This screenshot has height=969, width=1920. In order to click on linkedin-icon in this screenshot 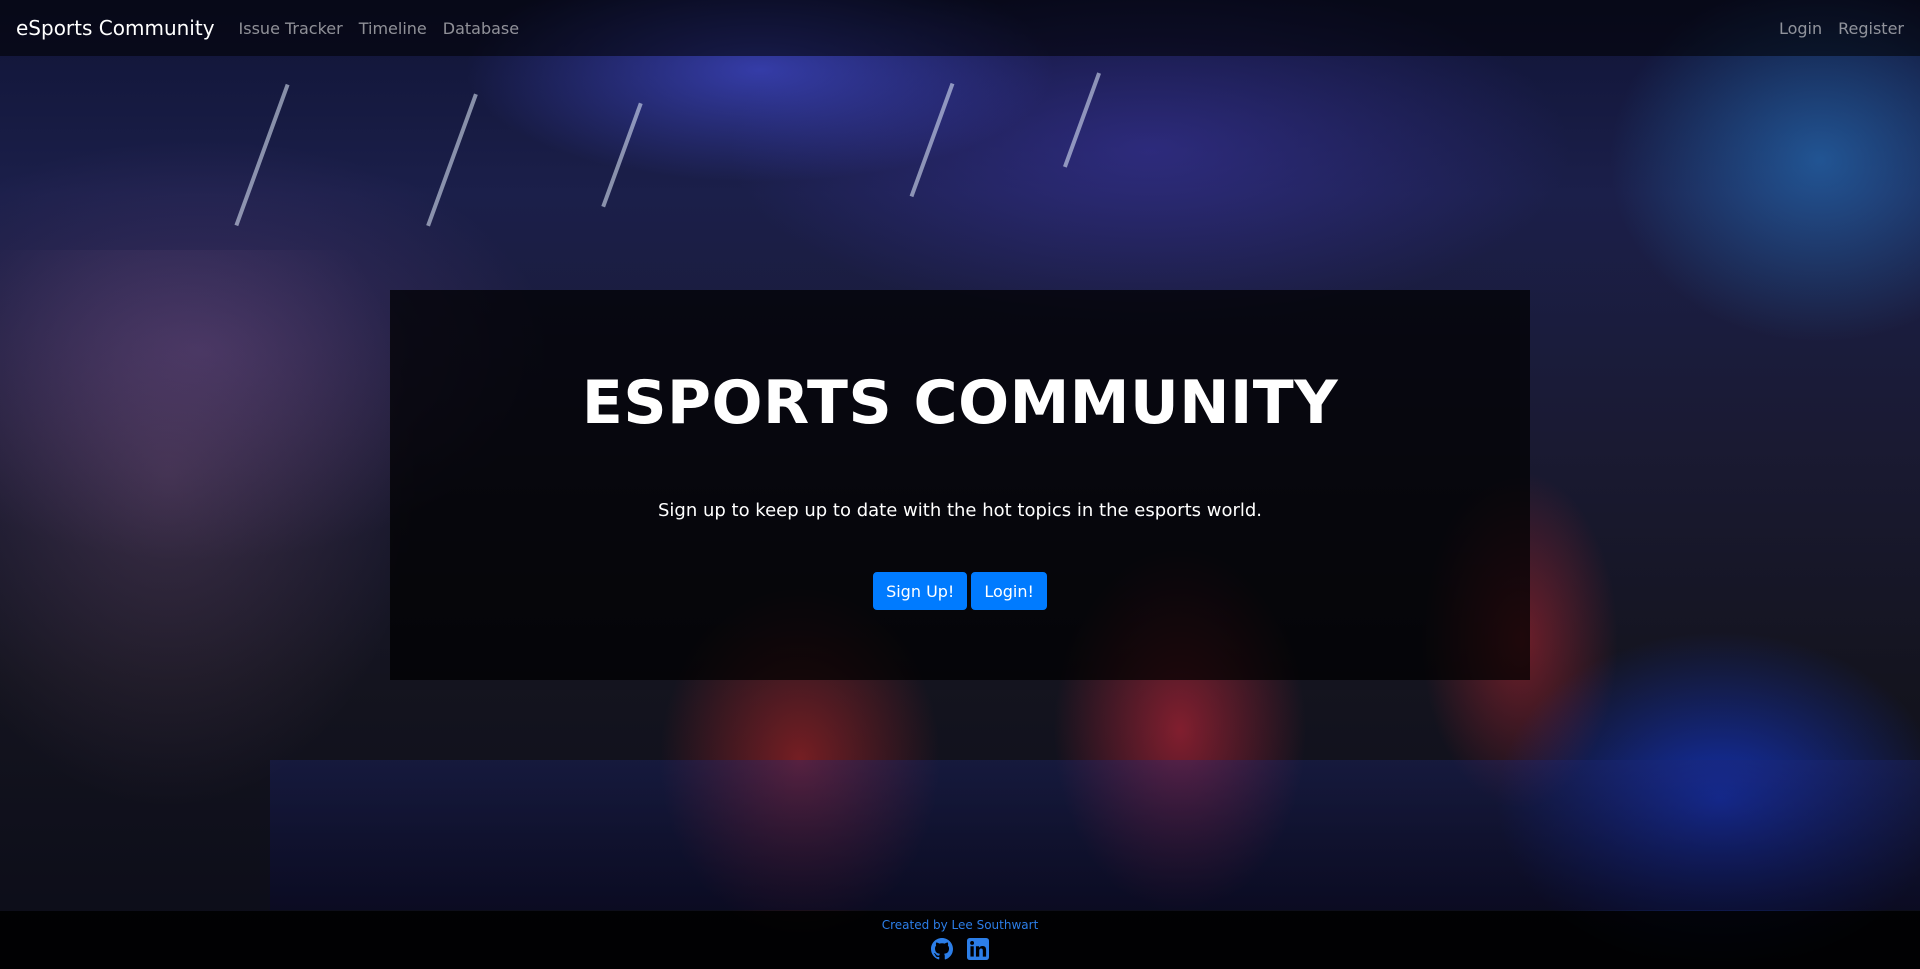, I will do `click(978, 949)`.